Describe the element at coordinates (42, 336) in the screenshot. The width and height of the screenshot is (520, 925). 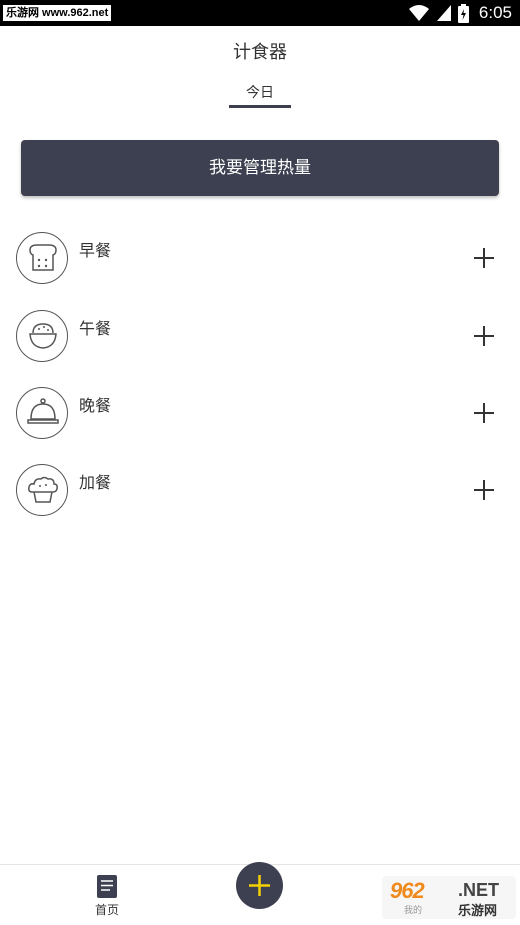
I see `rice-bowl-icon` at that location.